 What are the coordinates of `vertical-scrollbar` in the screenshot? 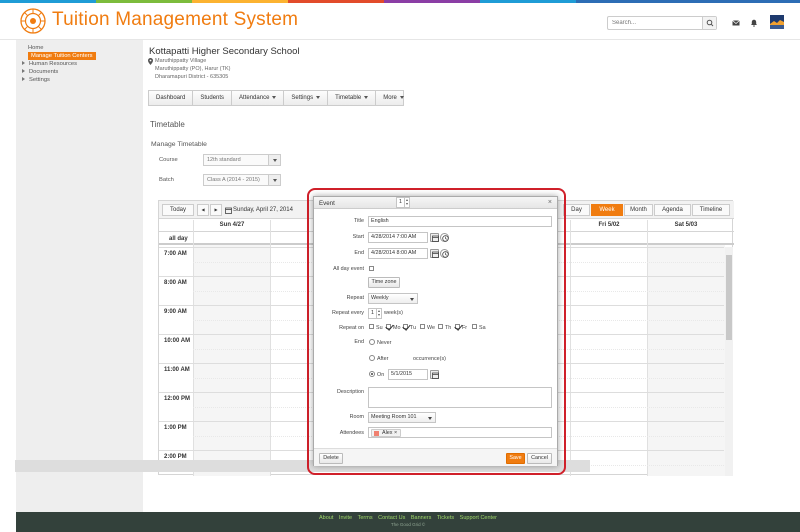 It's located at (729, 361).